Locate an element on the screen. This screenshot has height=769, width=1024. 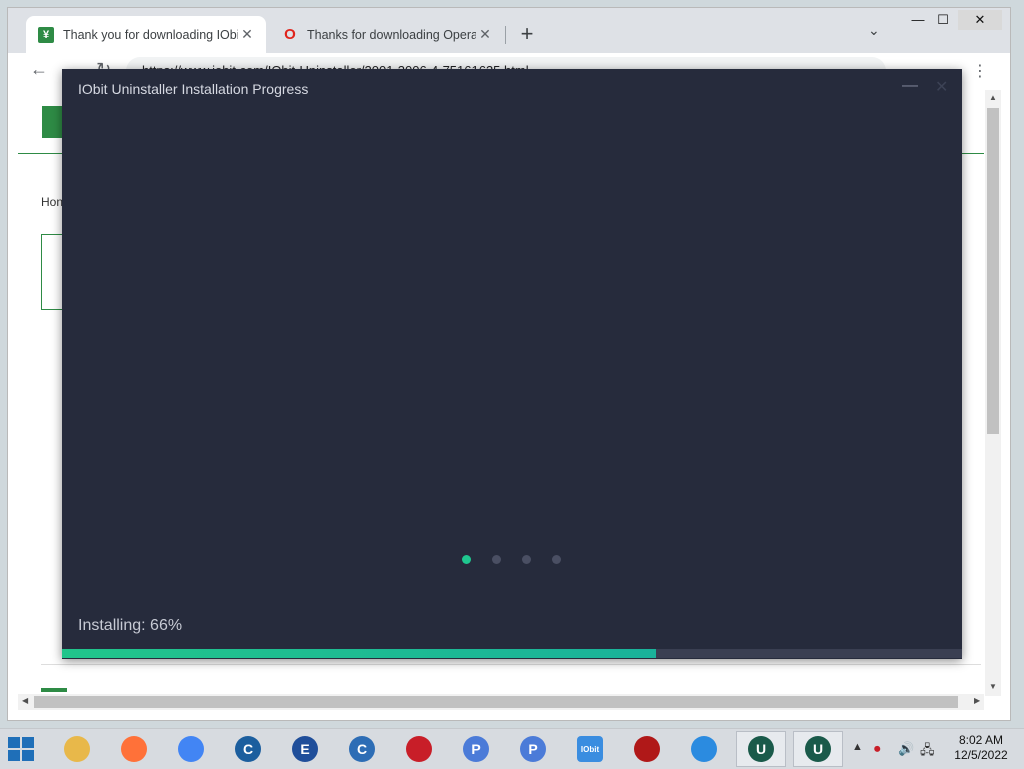
ccleaner-browser-icon: C is located at coordinates (362, 749).